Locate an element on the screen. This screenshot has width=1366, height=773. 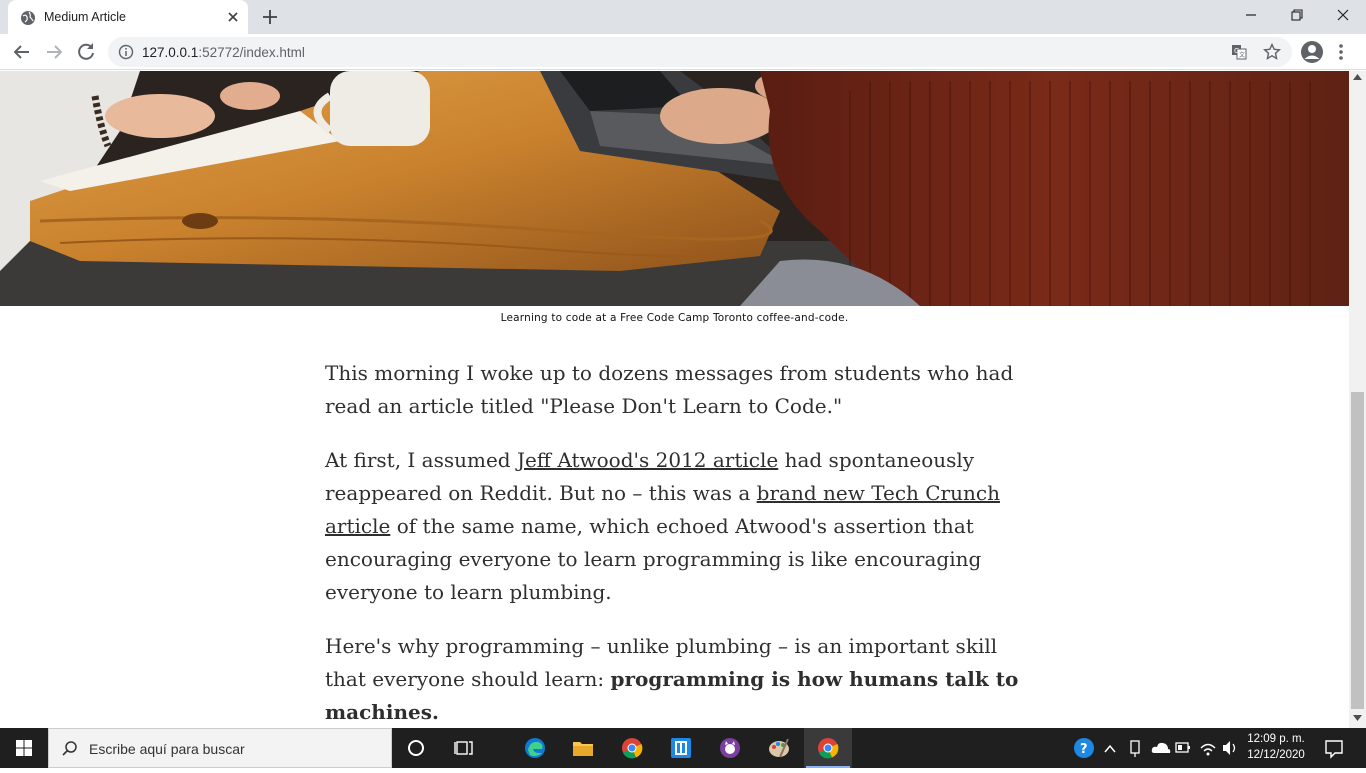
profile-avatar-icon is located at coordinates (1312, 52).